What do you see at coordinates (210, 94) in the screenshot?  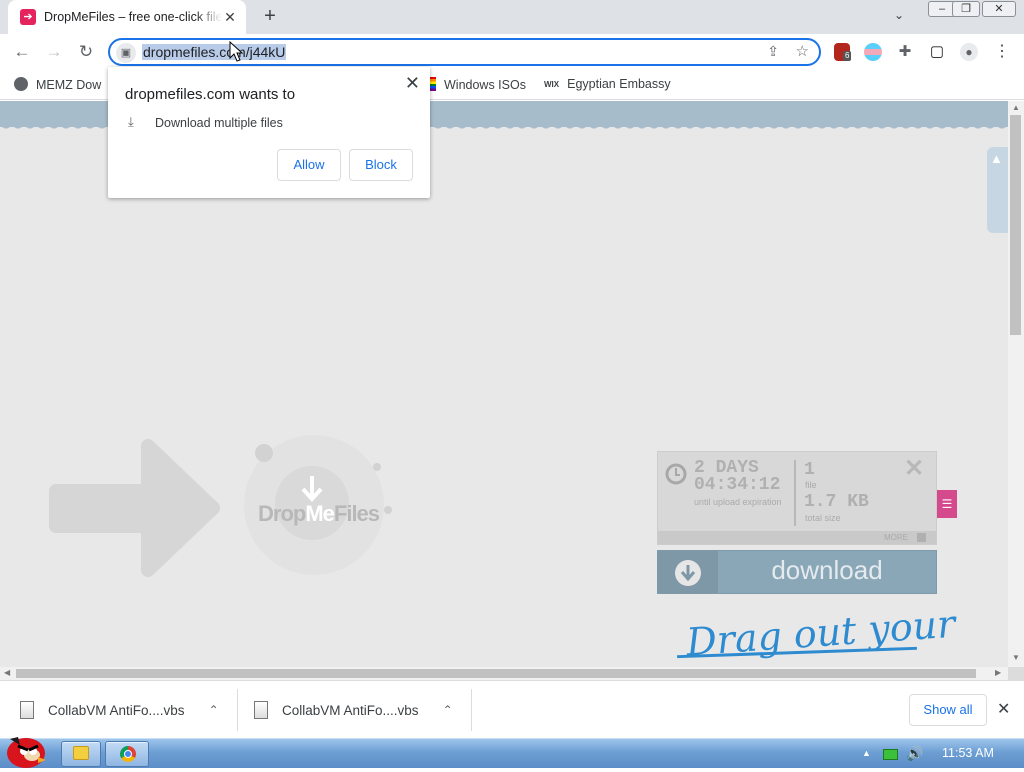 I see `permission-heading: dropmefiles.com wants to` at bounding box center [210, 94].